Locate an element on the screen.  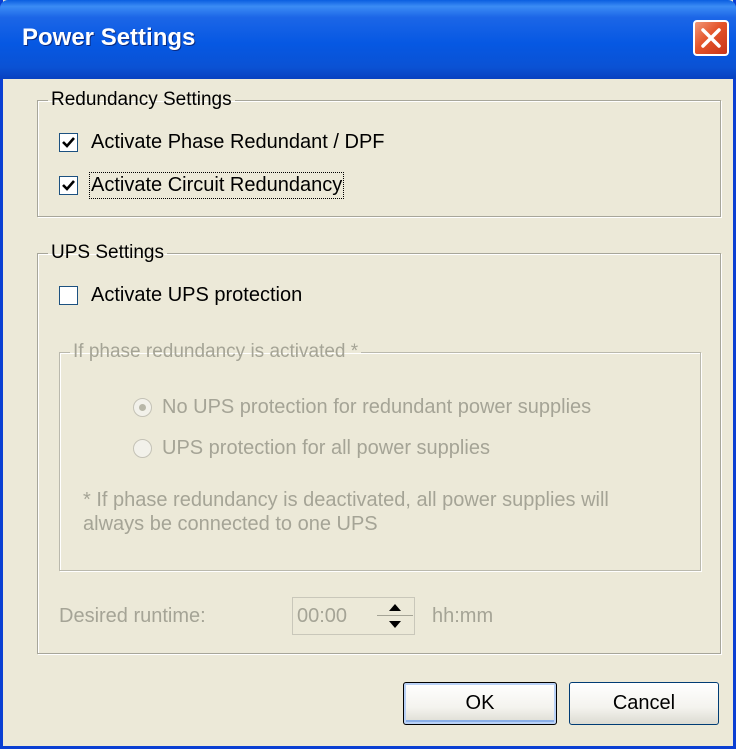
activate-ups-checkbox-row: Activate UPS protection is located at coordinates (180, 295).